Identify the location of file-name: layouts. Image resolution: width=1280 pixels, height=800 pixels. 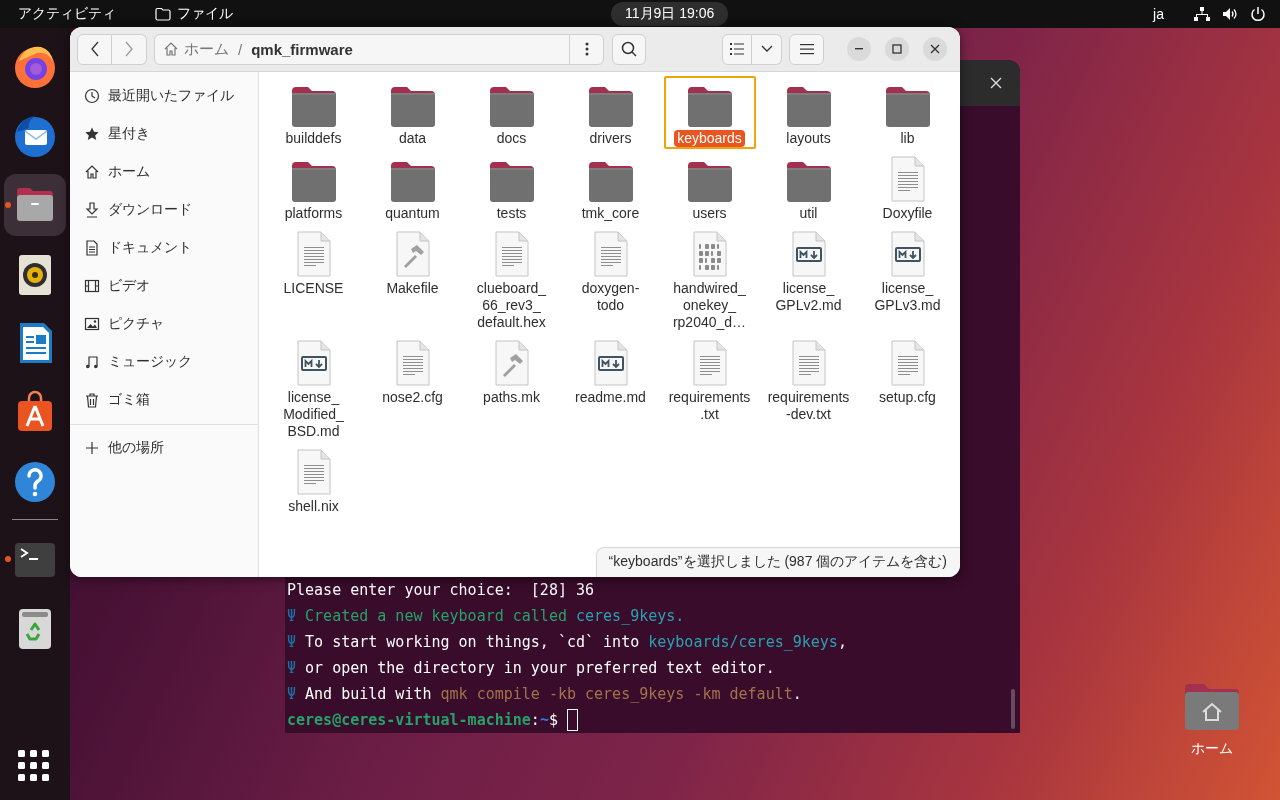
(808, 138).